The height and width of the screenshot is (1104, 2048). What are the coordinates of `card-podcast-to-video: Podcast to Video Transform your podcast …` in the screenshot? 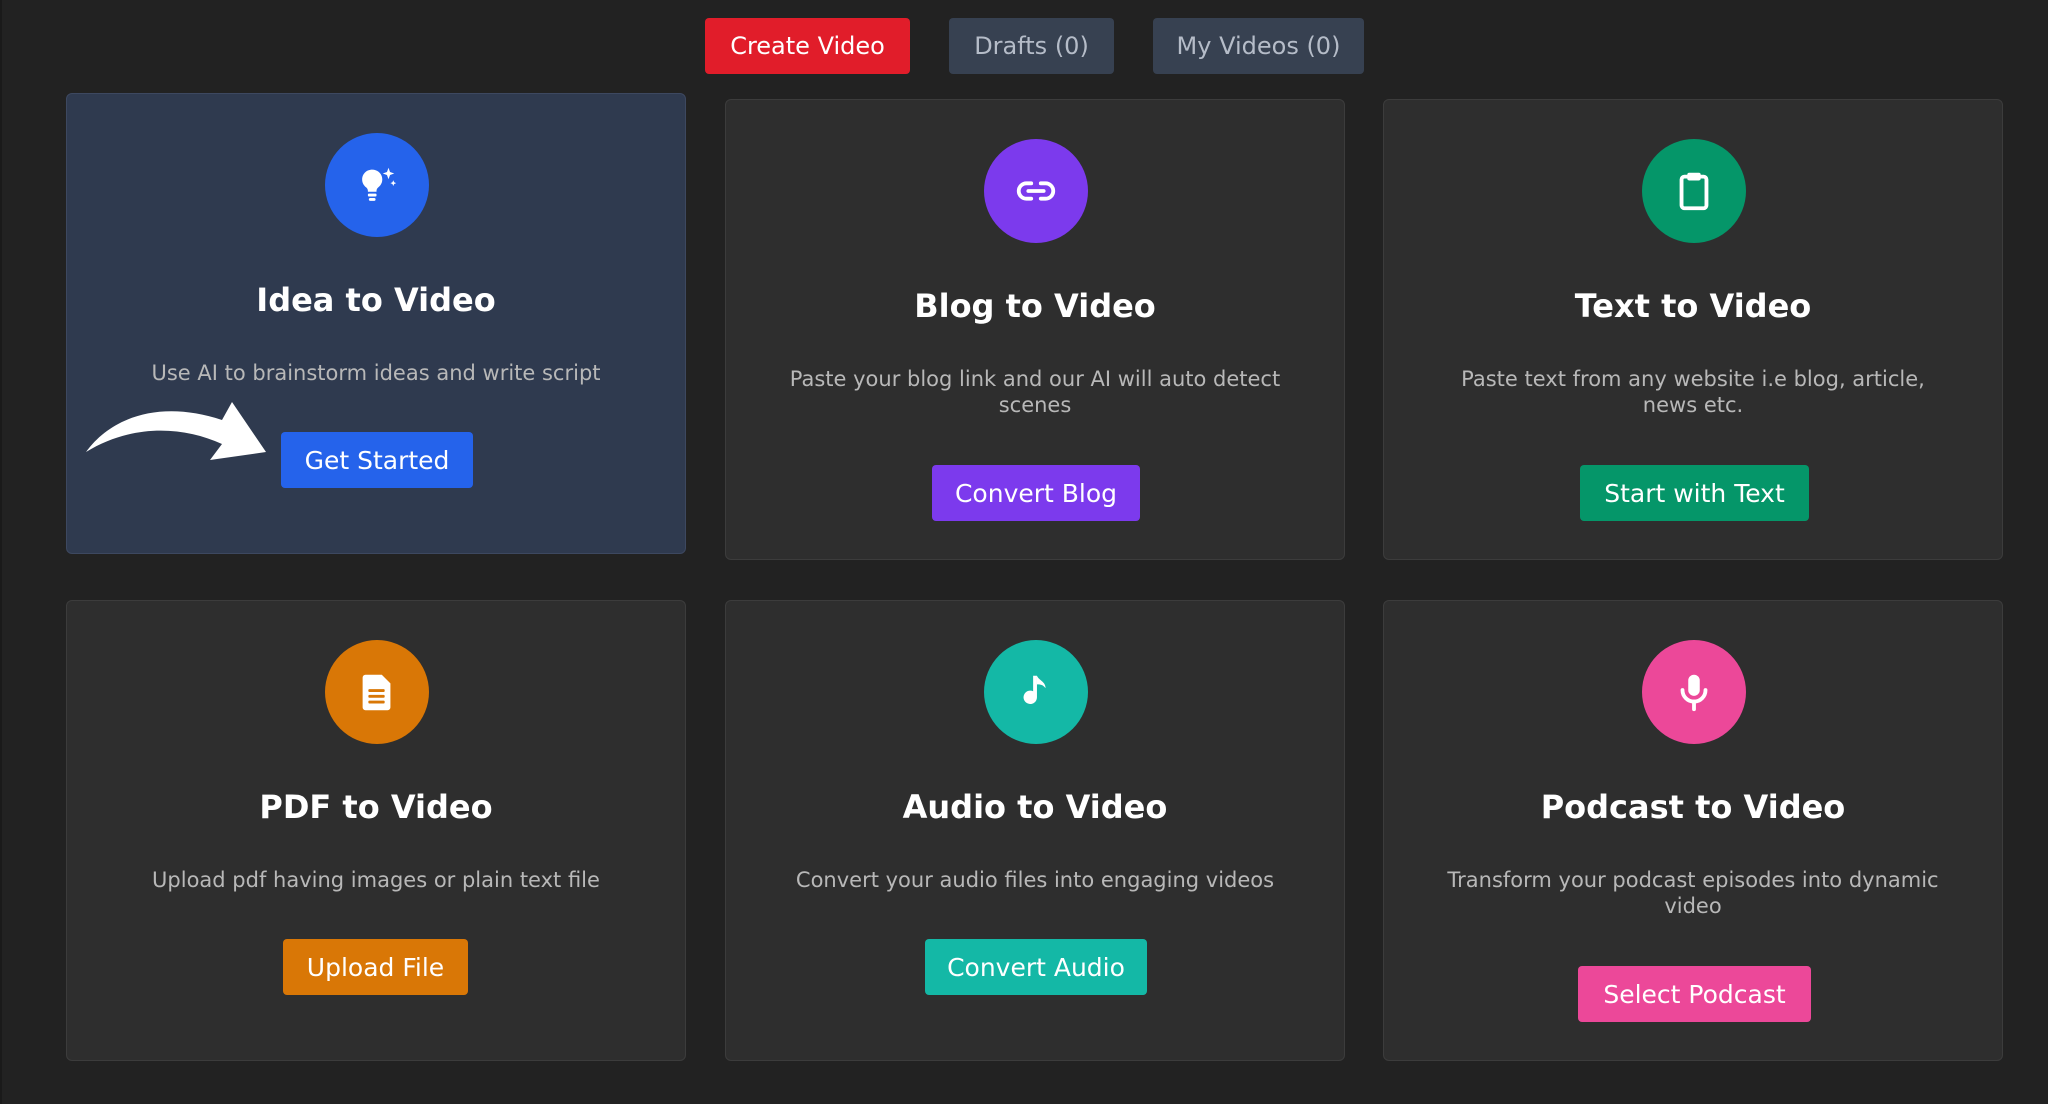 It's located at (1693, 830).